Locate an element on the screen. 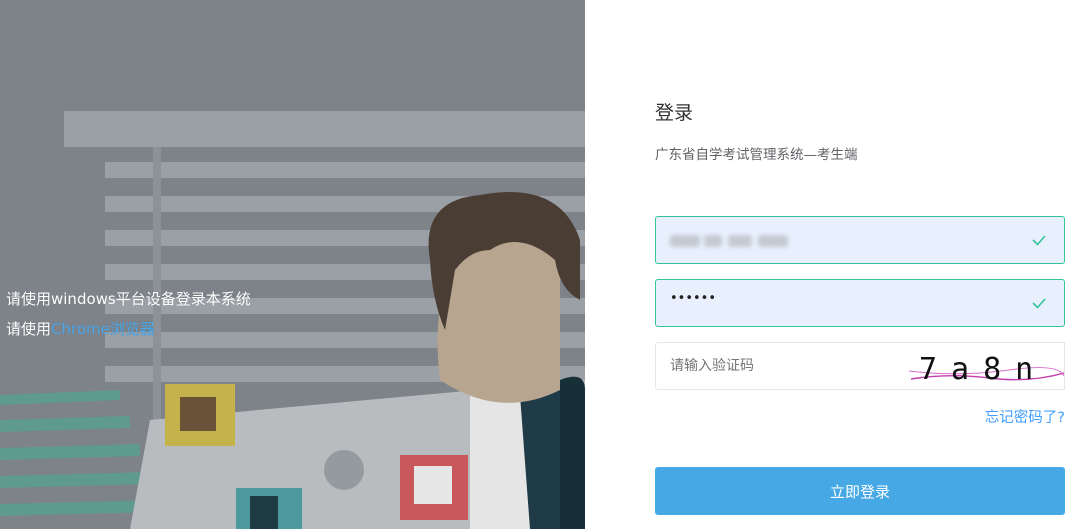 This screenshot has width=1080, height=529. username-value-obscured is located at coordinates (732, 241).